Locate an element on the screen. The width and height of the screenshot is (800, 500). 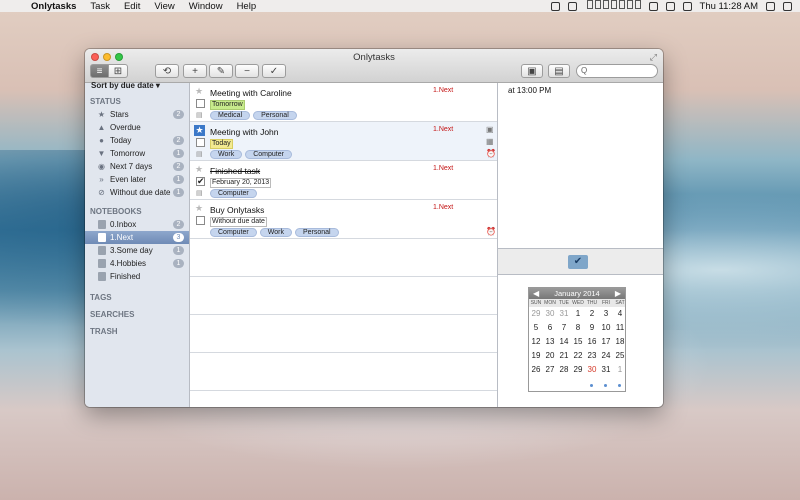
status-header: STATUS is located at coordinates (137, 102).